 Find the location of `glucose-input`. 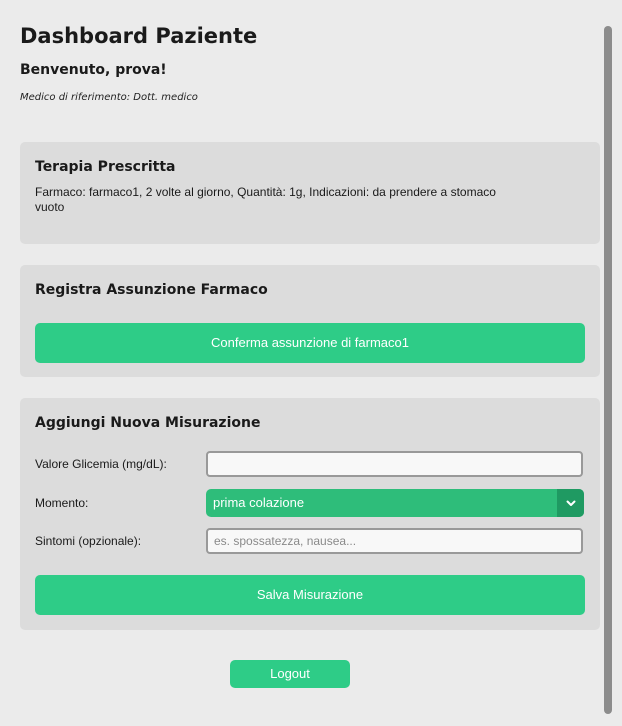

glucose-input is located at coordinates (394, 464).